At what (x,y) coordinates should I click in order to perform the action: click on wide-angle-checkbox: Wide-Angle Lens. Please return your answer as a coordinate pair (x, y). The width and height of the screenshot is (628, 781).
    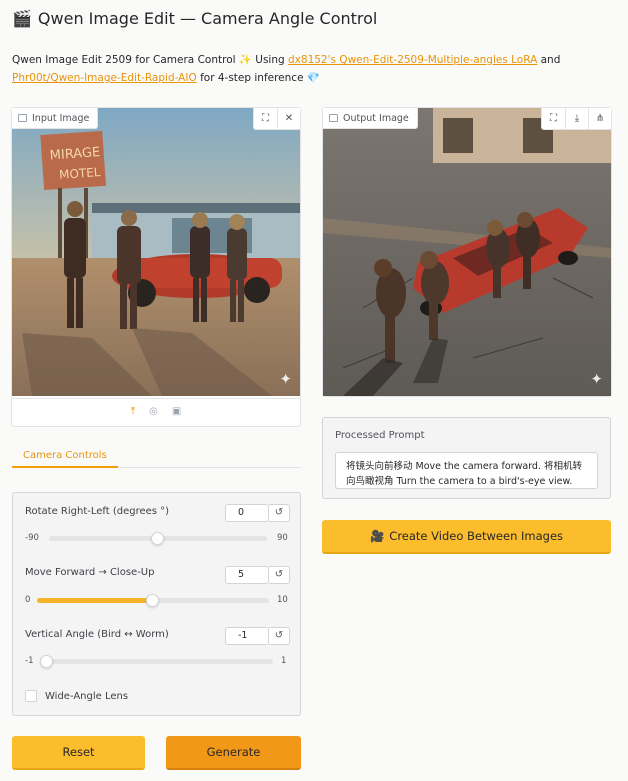
    Looking at the image, I should click on (76, 696).